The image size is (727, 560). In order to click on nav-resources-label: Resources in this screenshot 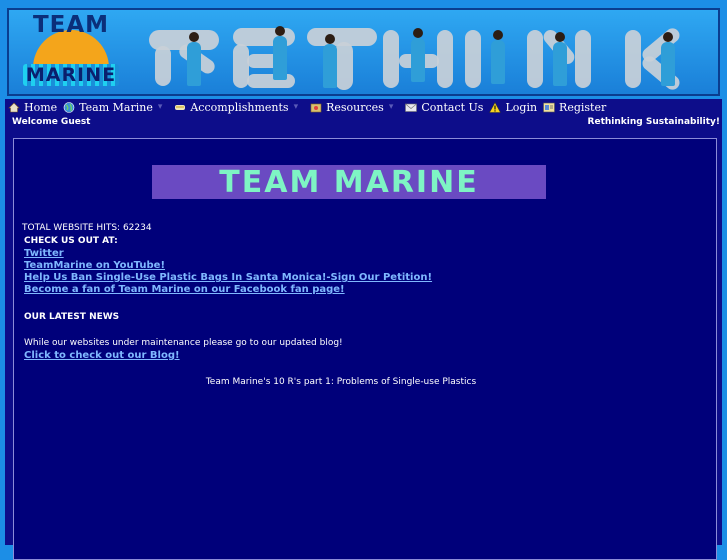, I will do `click(355, 107)`.